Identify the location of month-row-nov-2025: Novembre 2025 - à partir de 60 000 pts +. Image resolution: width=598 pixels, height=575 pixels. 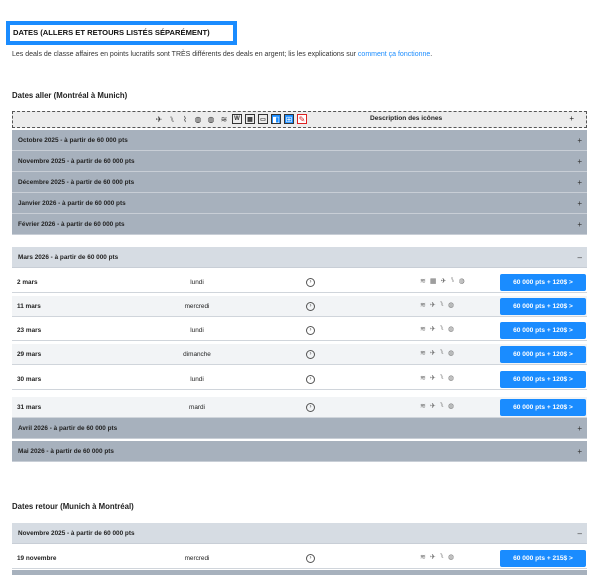
(299, 161).